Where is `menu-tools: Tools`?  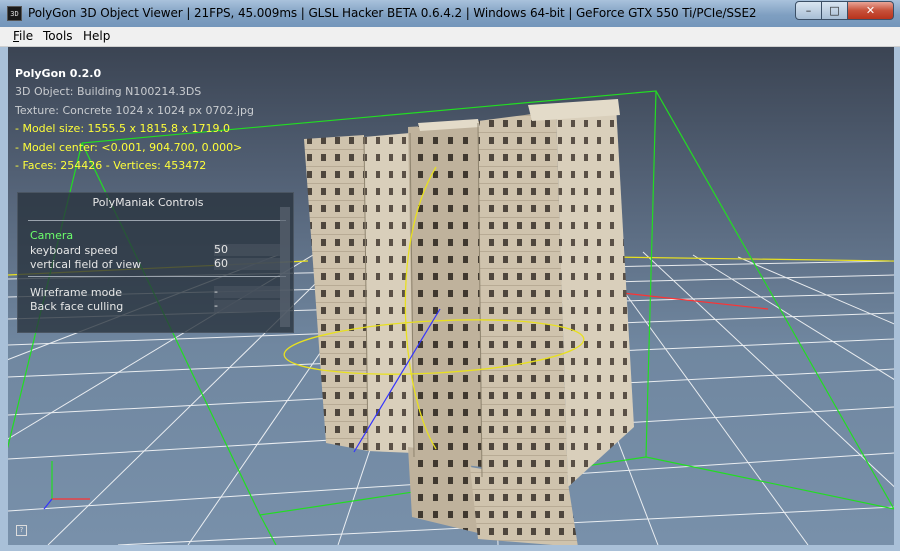 menu-tools: Tools is located at coordinates (58, 36).